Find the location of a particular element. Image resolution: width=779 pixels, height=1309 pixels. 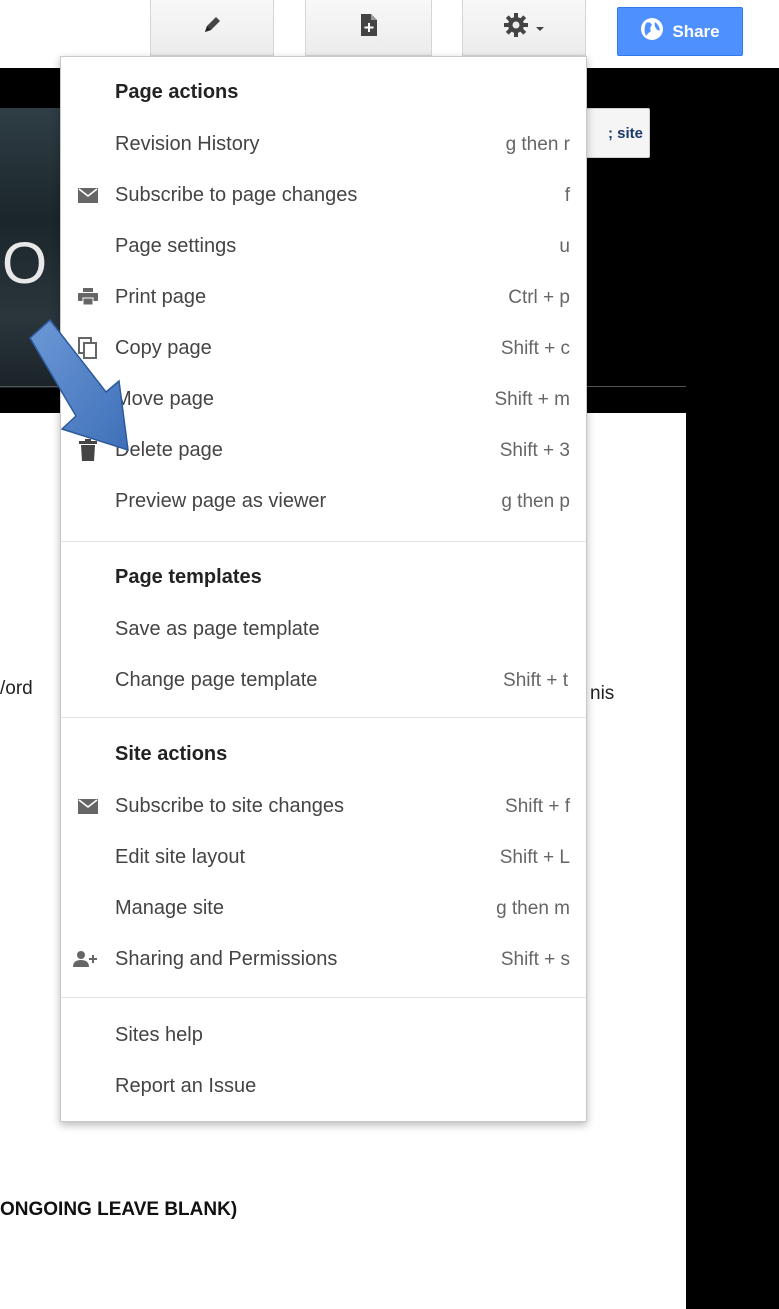

menu-item-shortcut: g then m is located at coordinates (533, 908).